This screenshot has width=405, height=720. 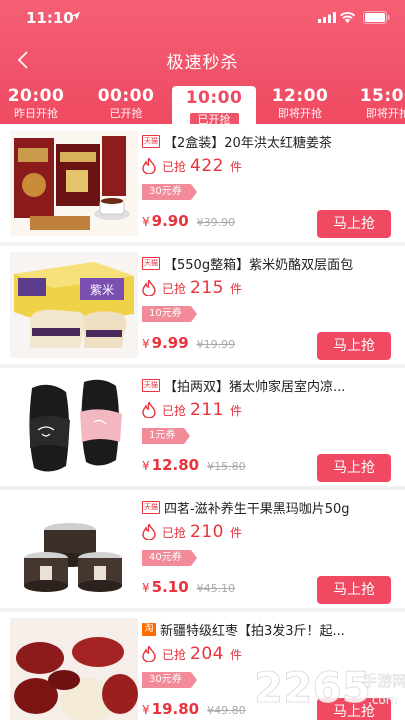 I want to click on sale-price: 19.80, so click(x=175, y=709).